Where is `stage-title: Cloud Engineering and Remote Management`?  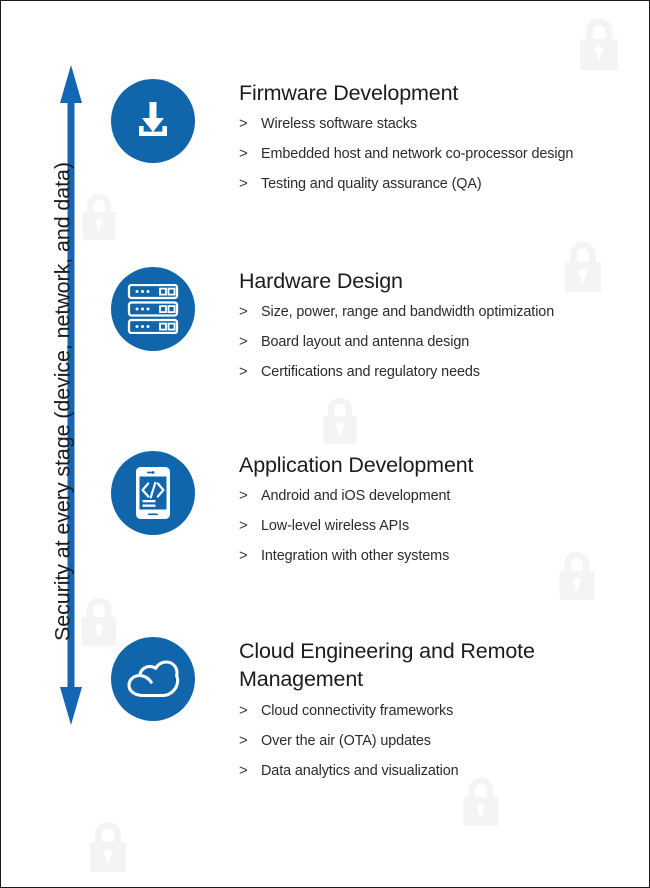
stage-title: Cloud Engineering and Remote Management is located at coordinates (387, 665).